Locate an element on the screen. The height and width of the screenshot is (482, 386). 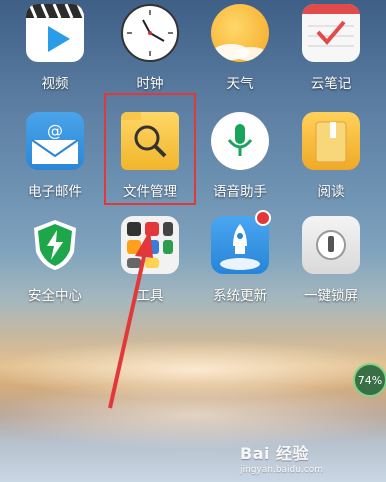
watermark: Bai 经验 jingyan.baidu.com is located at coordinates (281, 457).